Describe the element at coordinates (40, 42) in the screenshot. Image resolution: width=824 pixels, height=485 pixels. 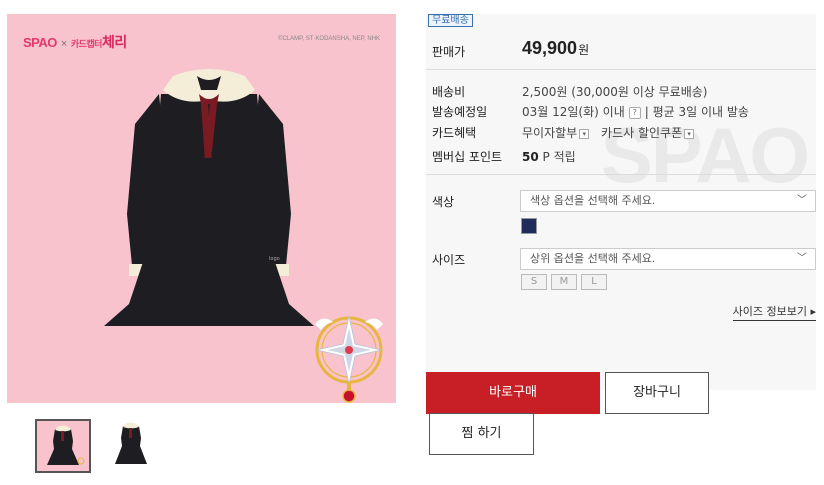
I see `brand-logo: SPAO` at that location.